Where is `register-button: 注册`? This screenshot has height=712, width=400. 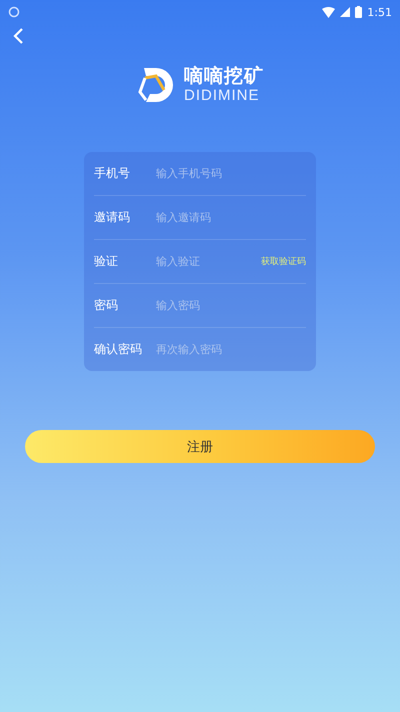 register-button: 注册 is located at coordinates (200, 446).